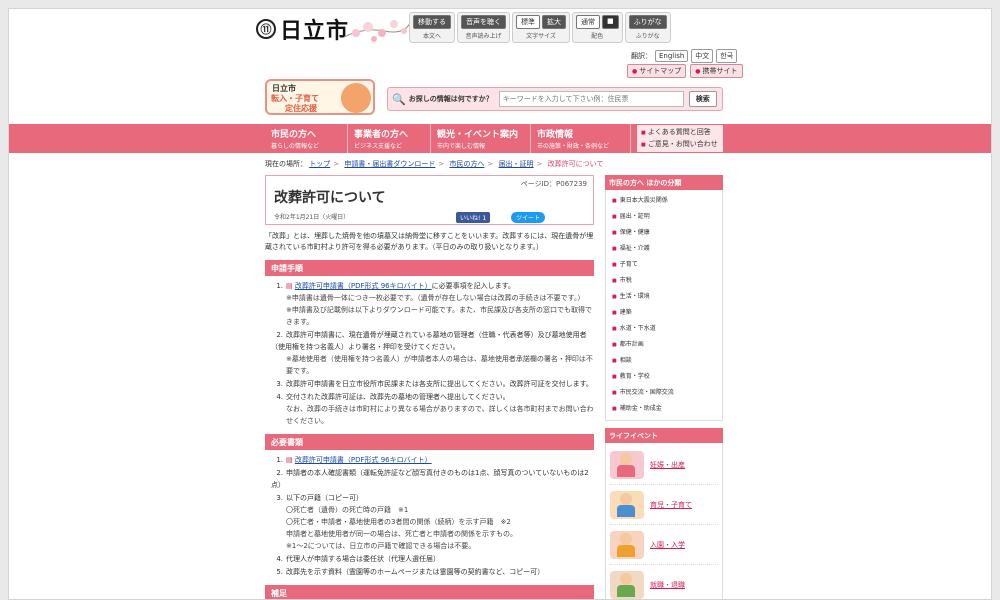 This screenshot has width=1000, height=600. Describe the element at coordinates (581, 138) in the screenshot. I see `nav-citygov: 市政情報 市の施策・財政・条例など` at that location.